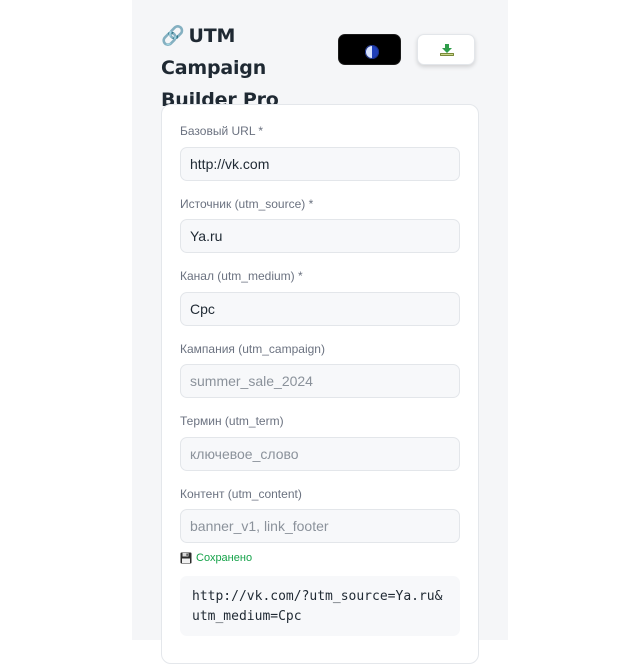  Describe the element at coordinates (320, 381) in the screenshot. I see `utm-campaign-input` at that location.